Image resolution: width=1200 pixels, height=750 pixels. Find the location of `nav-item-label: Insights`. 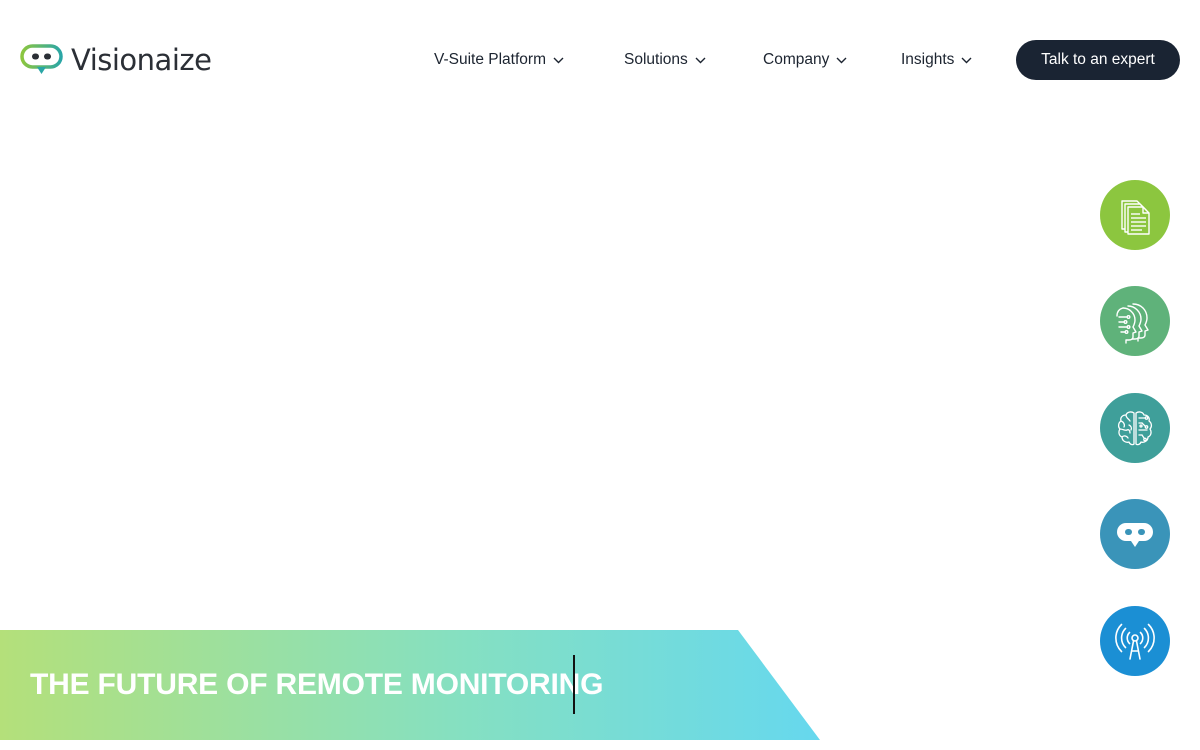

nav-item-label: Insights is located at coordinates (928, 59).